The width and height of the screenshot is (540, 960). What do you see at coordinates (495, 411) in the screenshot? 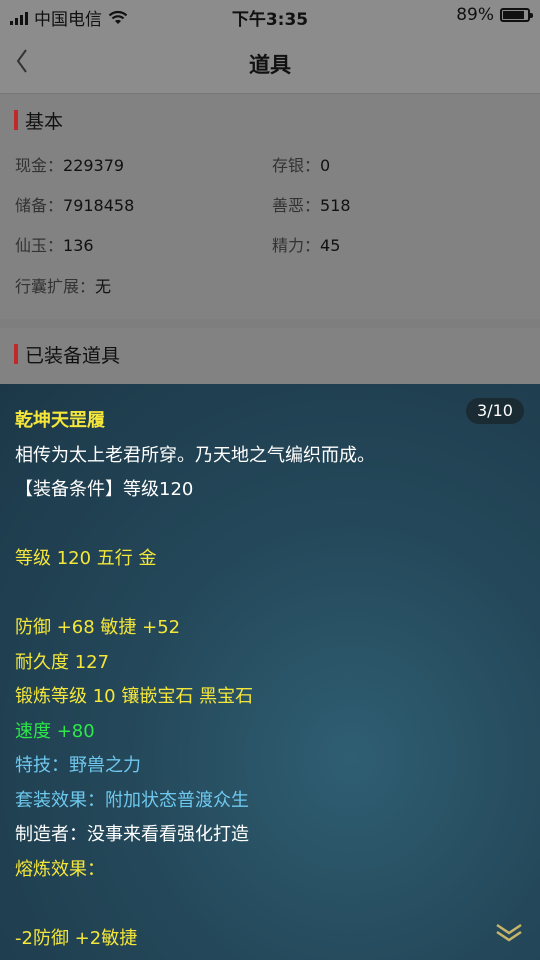
I see `page-indicator: 3/10` at bounding box center [495, 411].